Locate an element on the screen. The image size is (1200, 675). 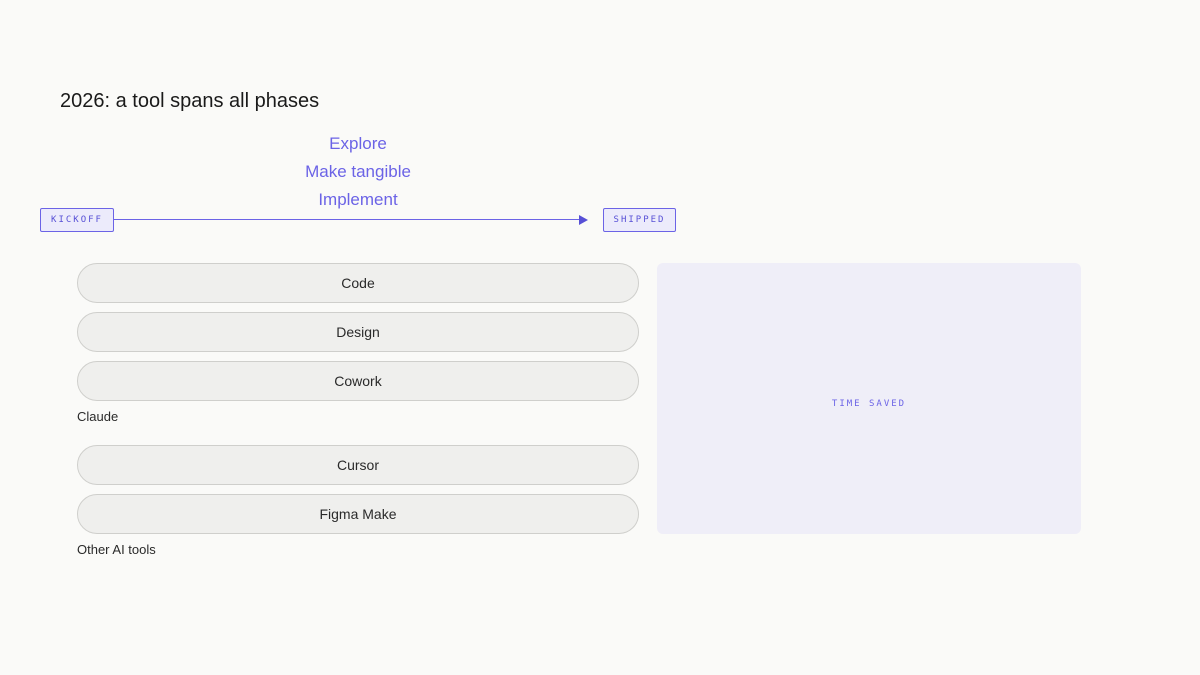
phase-label-make-tangible: Make tangible is located at coordinates (358, 171).